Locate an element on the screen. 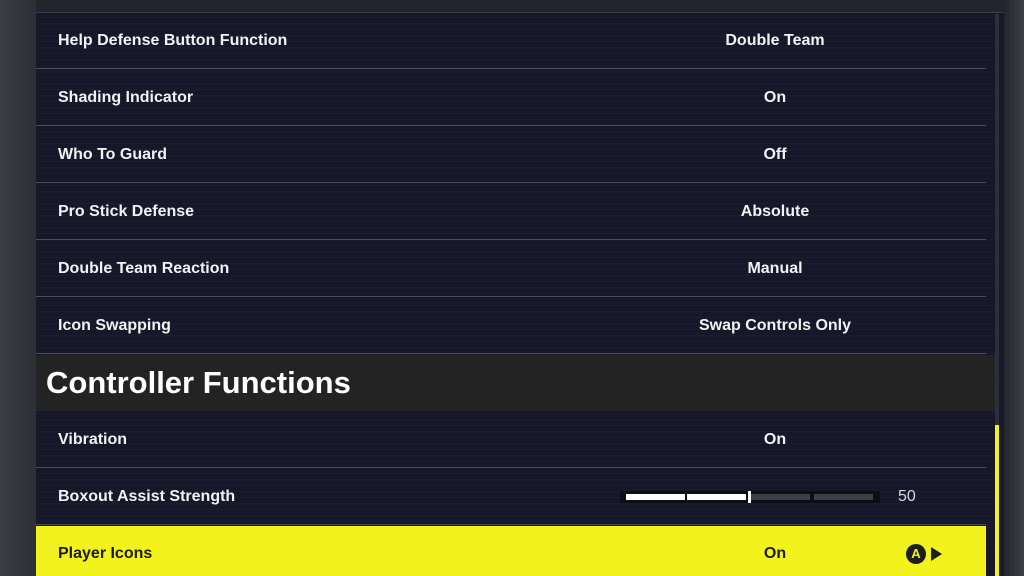  a-button-icon: A is located at coordinates (916, 554).